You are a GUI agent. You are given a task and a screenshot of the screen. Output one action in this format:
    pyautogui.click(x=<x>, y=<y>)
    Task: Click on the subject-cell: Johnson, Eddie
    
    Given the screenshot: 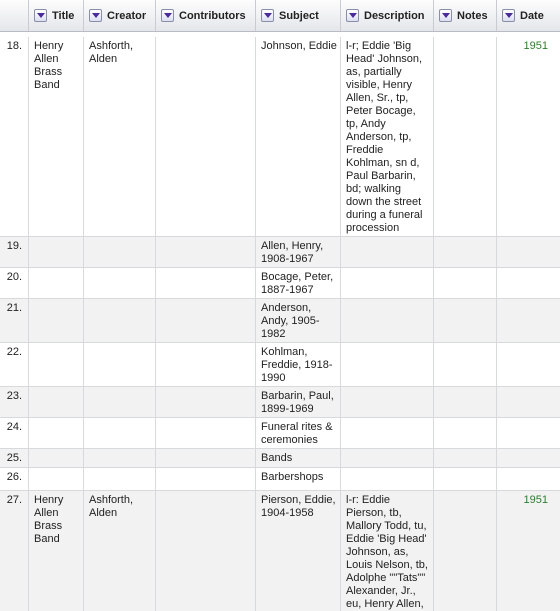 What is the action you would take?
    pyautogui.click(x=298, y=136)
    